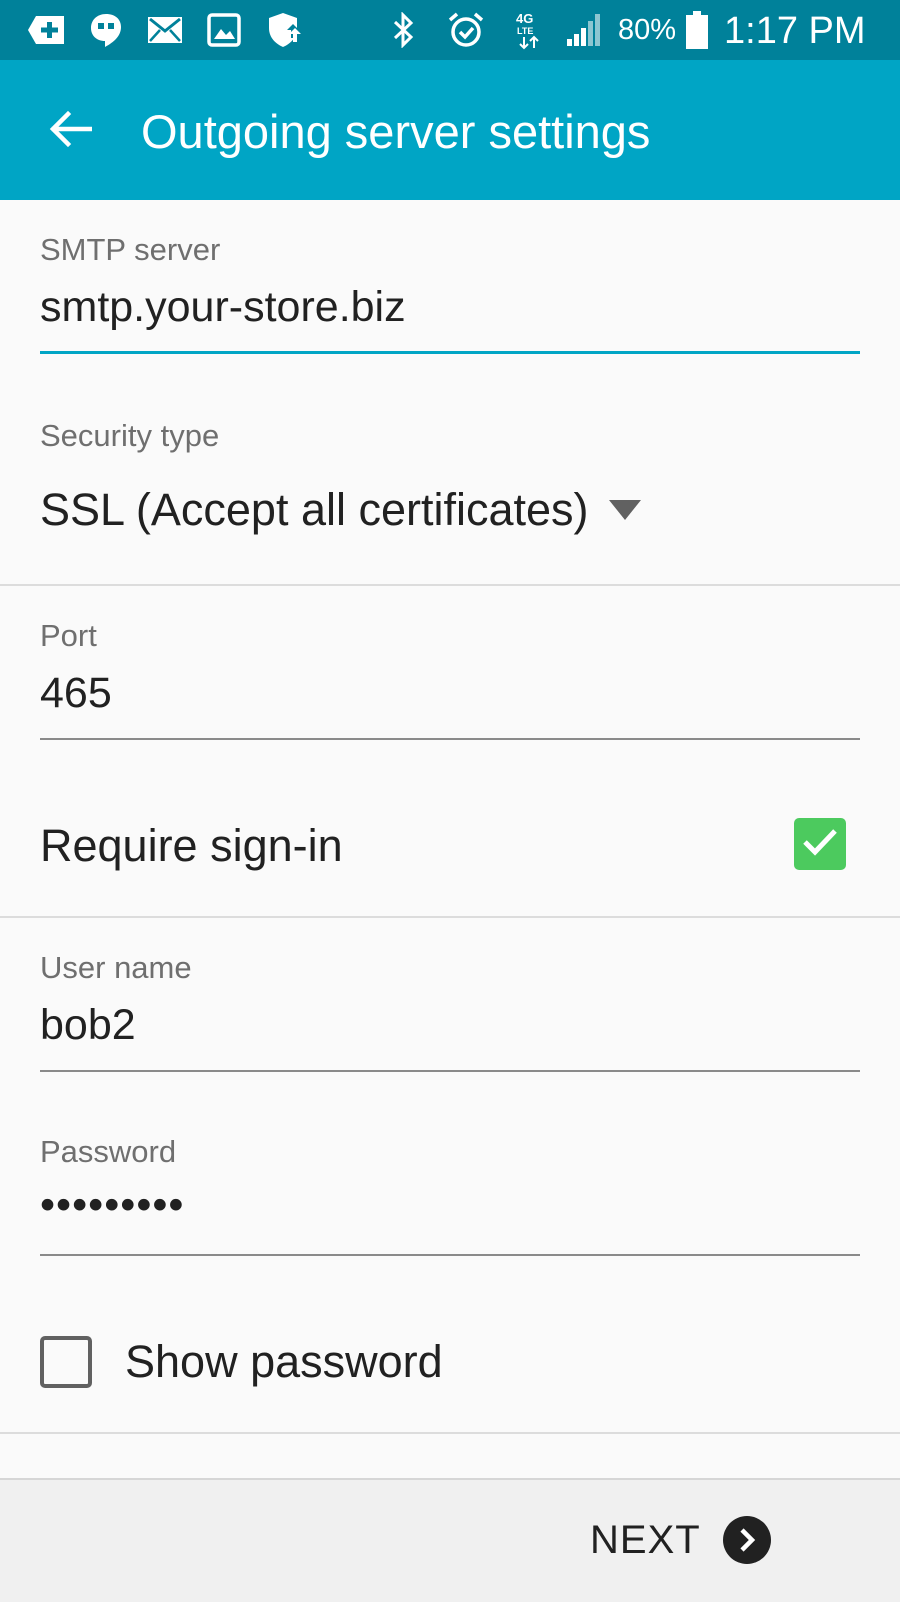 This screenshot has height=1602, width=900. Describe the element at coordinates (223, 307) in the screenshot. I see `smtp-server-input: smtp.your-store.biz` at that location.